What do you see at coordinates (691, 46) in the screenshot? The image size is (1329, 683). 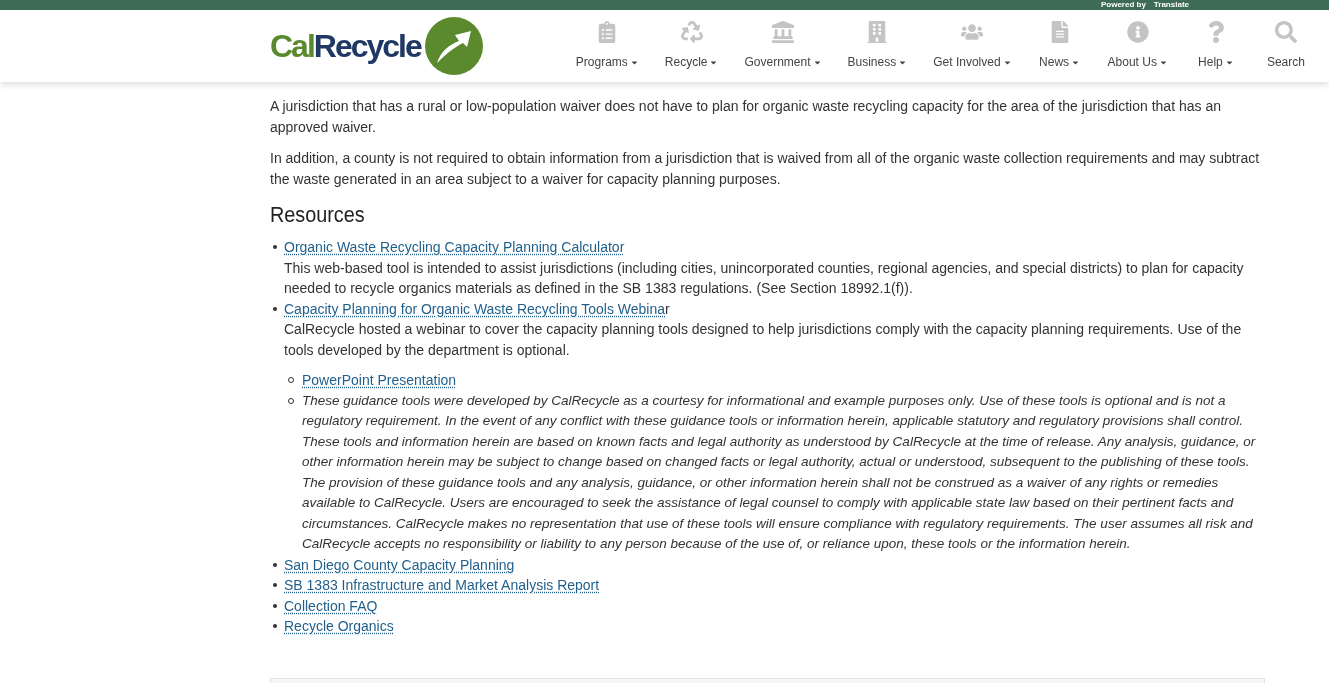 I see `nav-item: Recycle` at bounding box center [691, 46].